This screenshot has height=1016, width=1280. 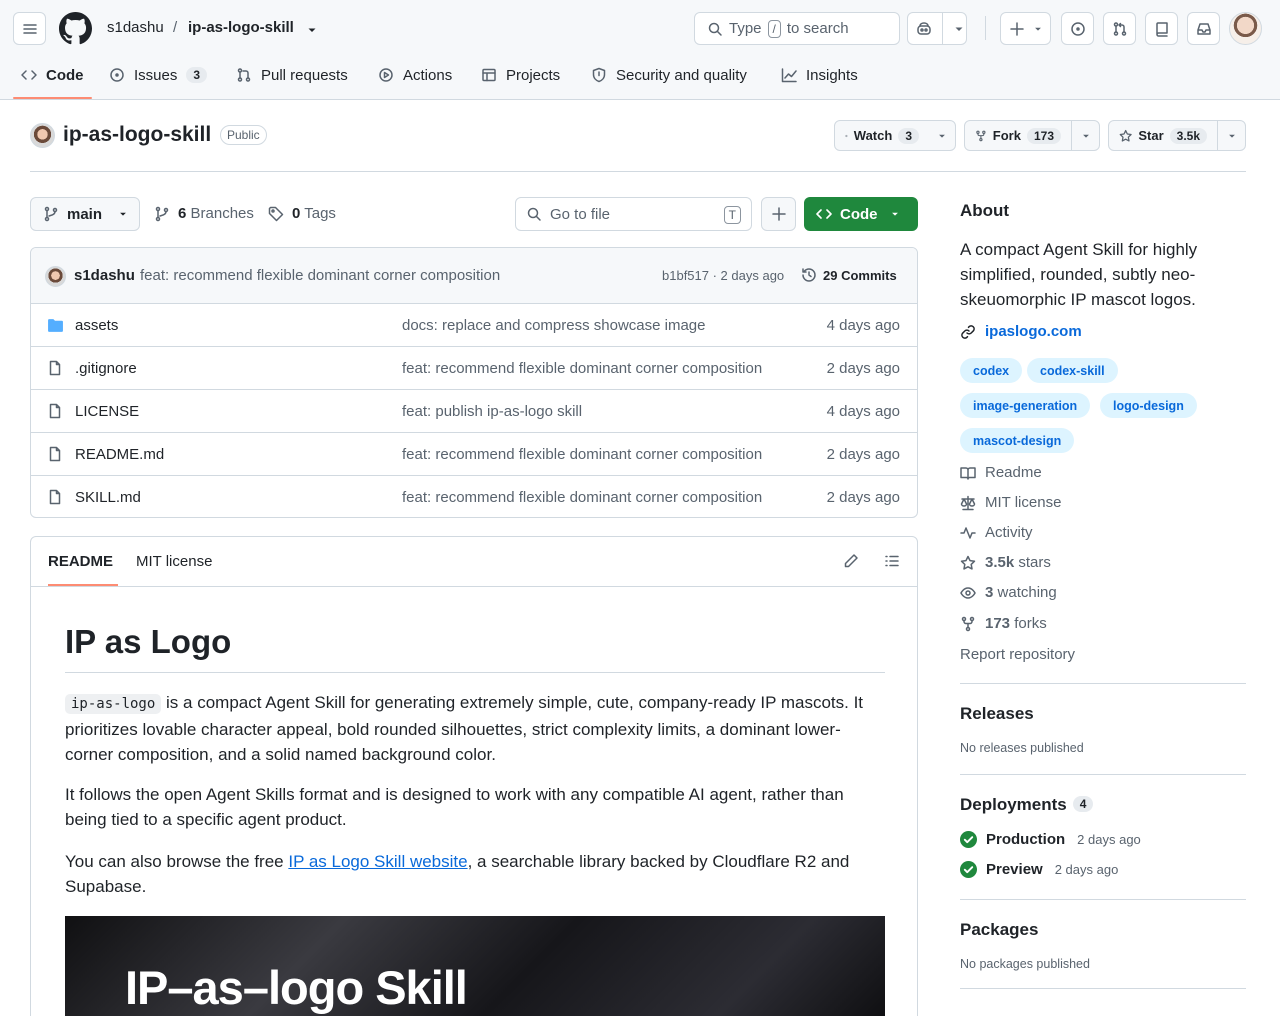 What do you see at coordinates (1014, 869) in the screenshot?
I see `deployment-name: Preview` at bounding box center [1014, 869].